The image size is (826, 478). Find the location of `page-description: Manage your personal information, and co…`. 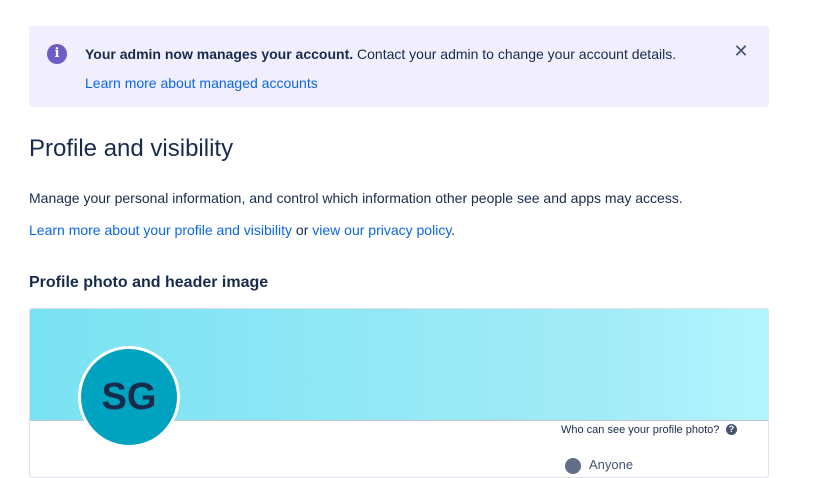

page-description: Manage your personal information, and co… is located at coordinates (356, 198).